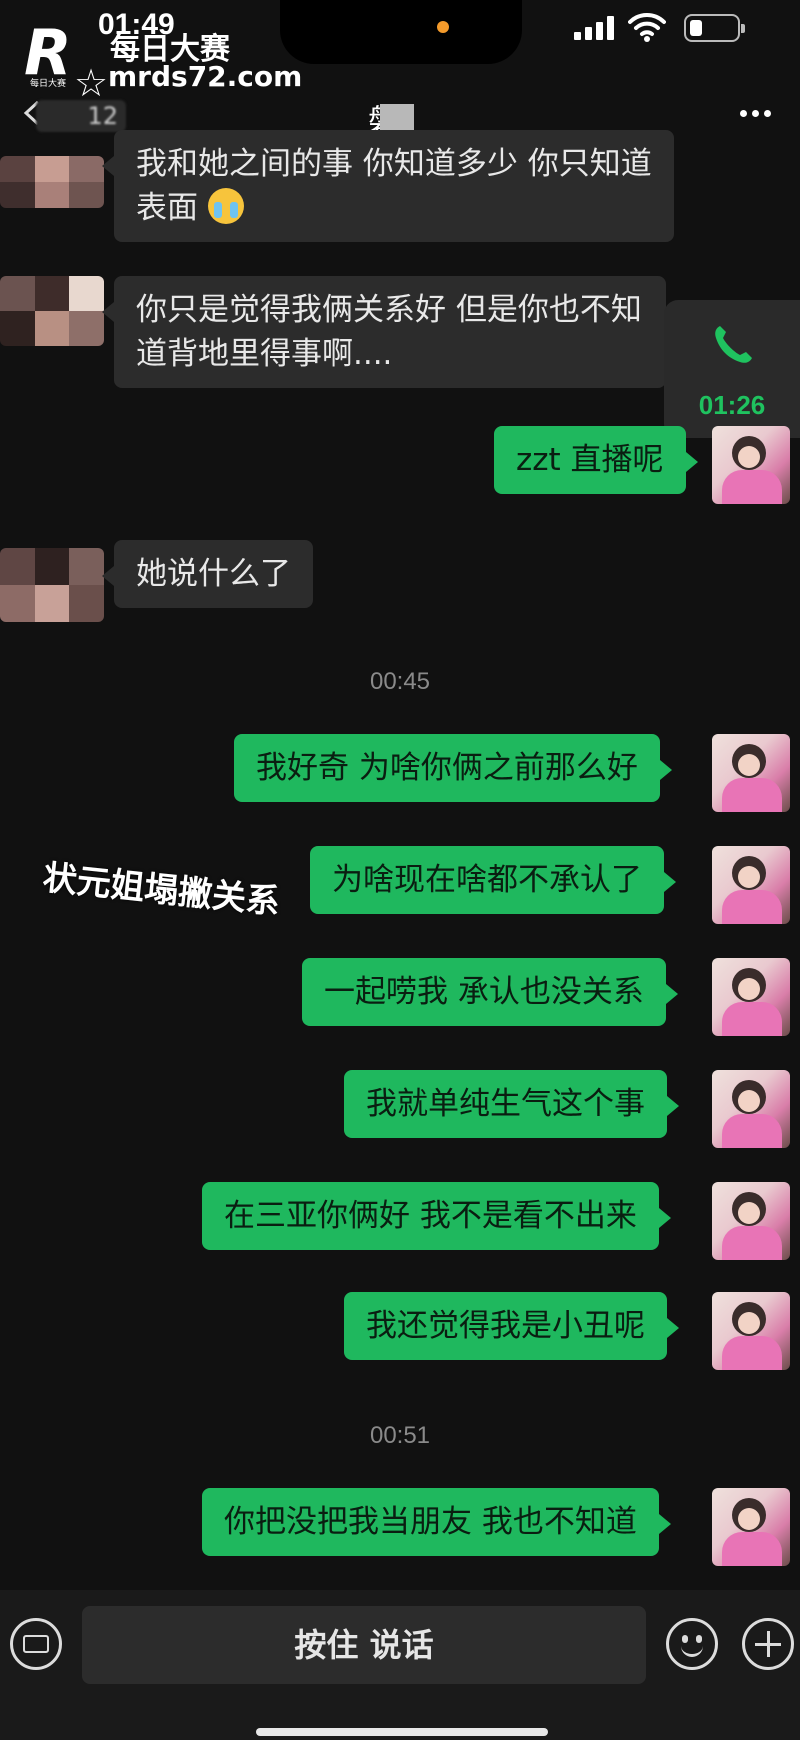 The height and width of the screenshot is (1740, 800). What do you see at coordinates (48, 84) in the screenshot?
I see `watermark-logo-caption: 每日大赛` at bounding box center [48, 84].